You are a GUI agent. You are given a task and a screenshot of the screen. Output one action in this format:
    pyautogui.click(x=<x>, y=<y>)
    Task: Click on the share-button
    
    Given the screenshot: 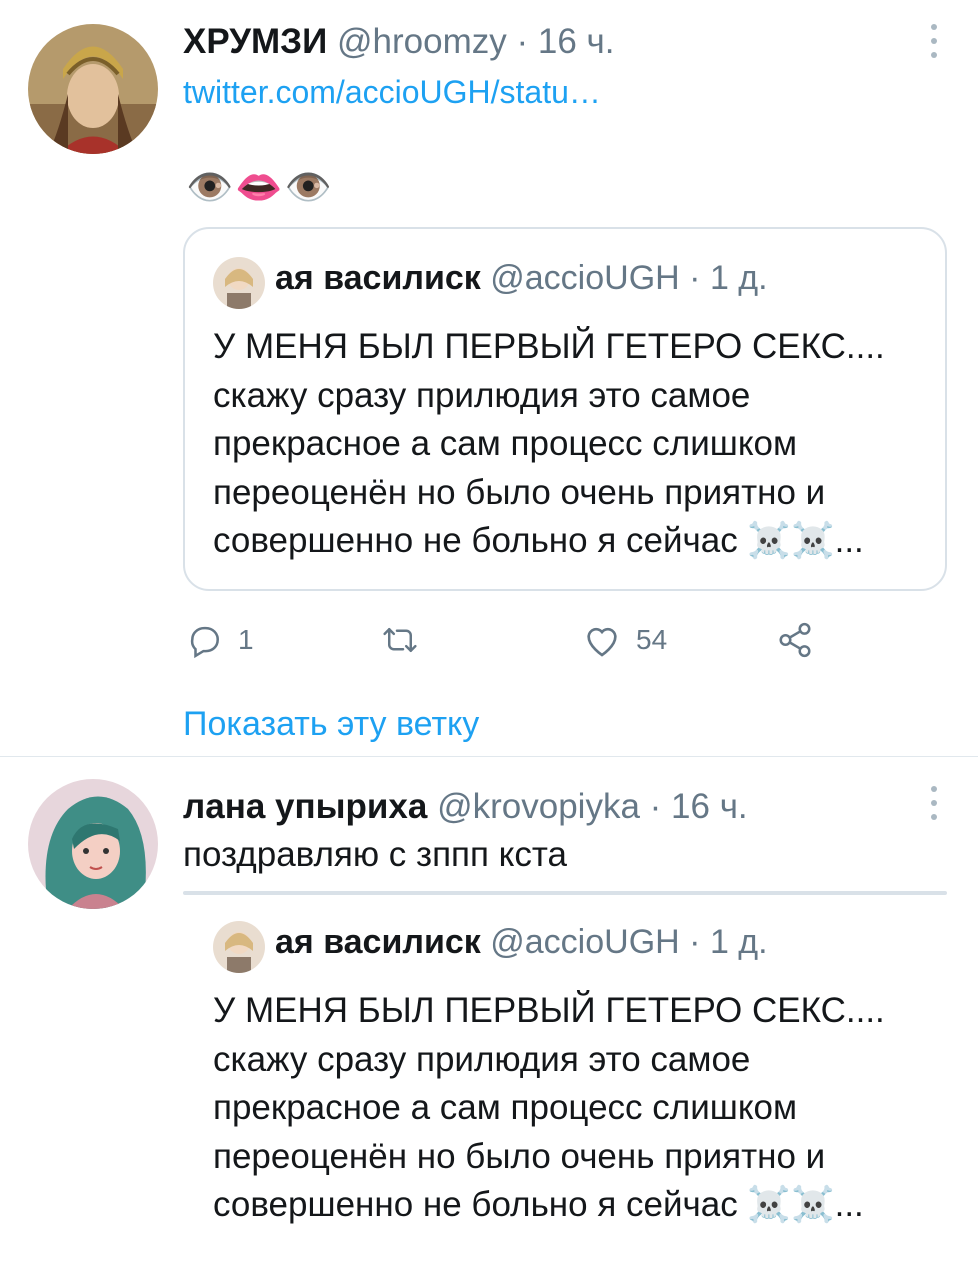 What is the action you would take?
    pyautogui.click(x=795, y=640)
    